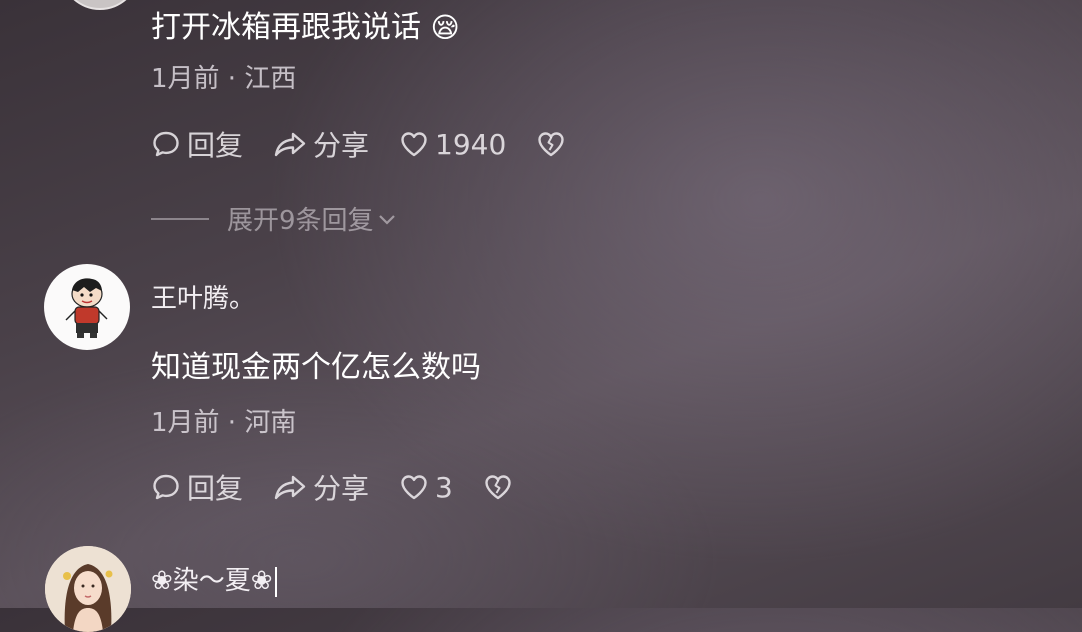  Describe the element at coordinates (386, 219) in the screenshot. I see `chevron-down-icon` at that location.